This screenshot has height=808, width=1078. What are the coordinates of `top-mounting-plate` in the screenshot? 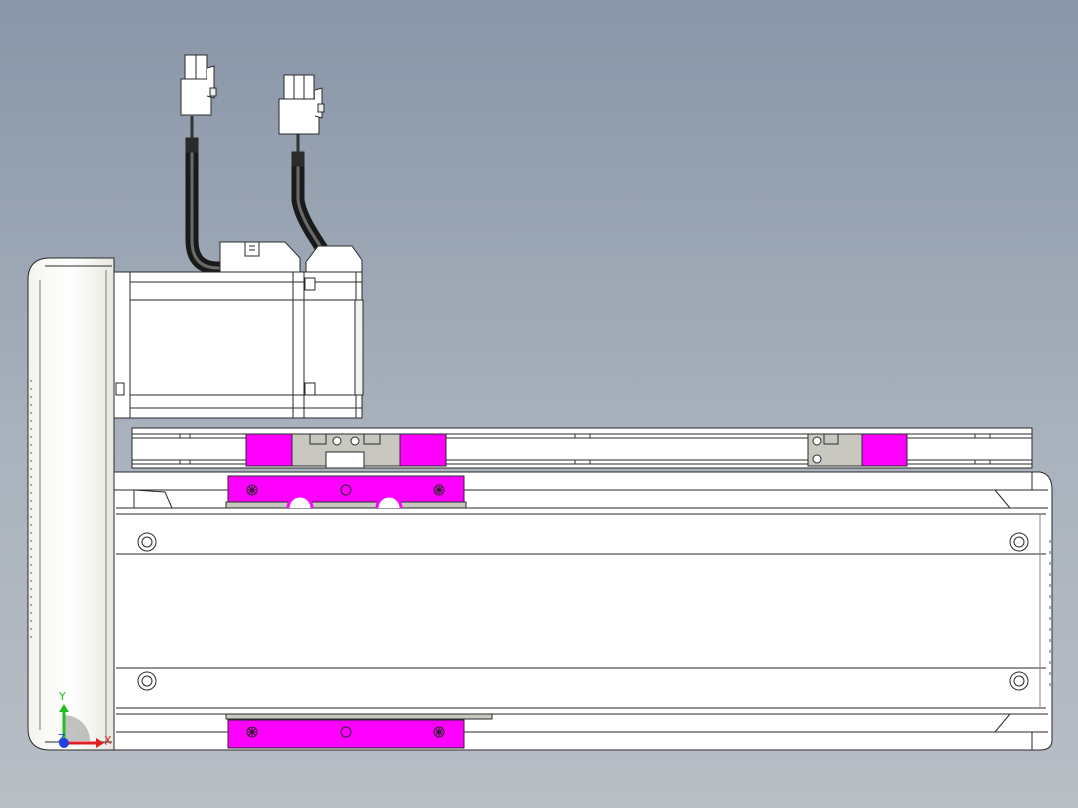 It's located at (346, 492).